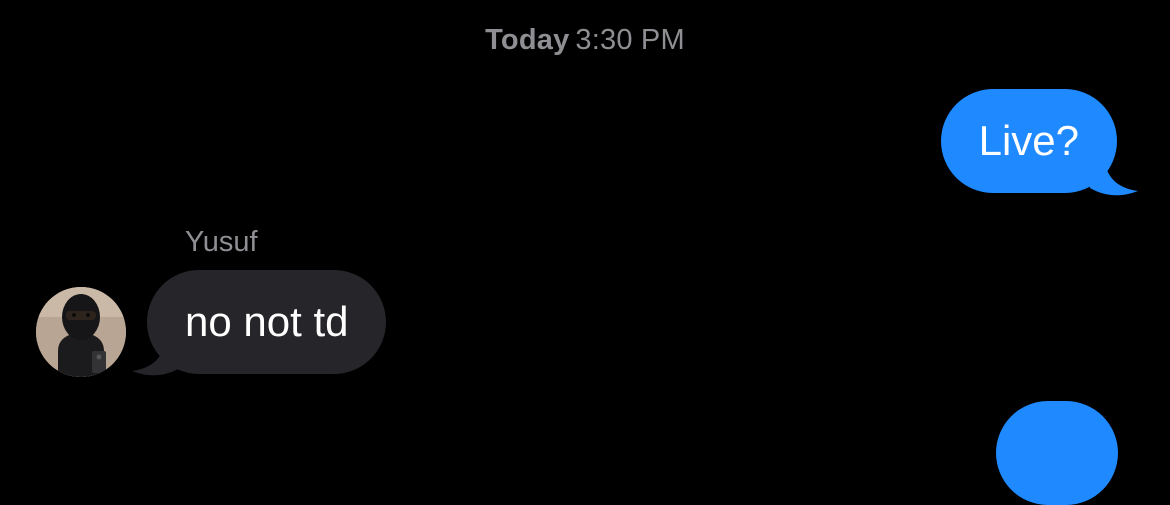 This screenshot has width=1170, height=505. Describe the element at coordinates (630, 40) in the screenshot. I see `timestamp-time: 3:30 PM` at that location.